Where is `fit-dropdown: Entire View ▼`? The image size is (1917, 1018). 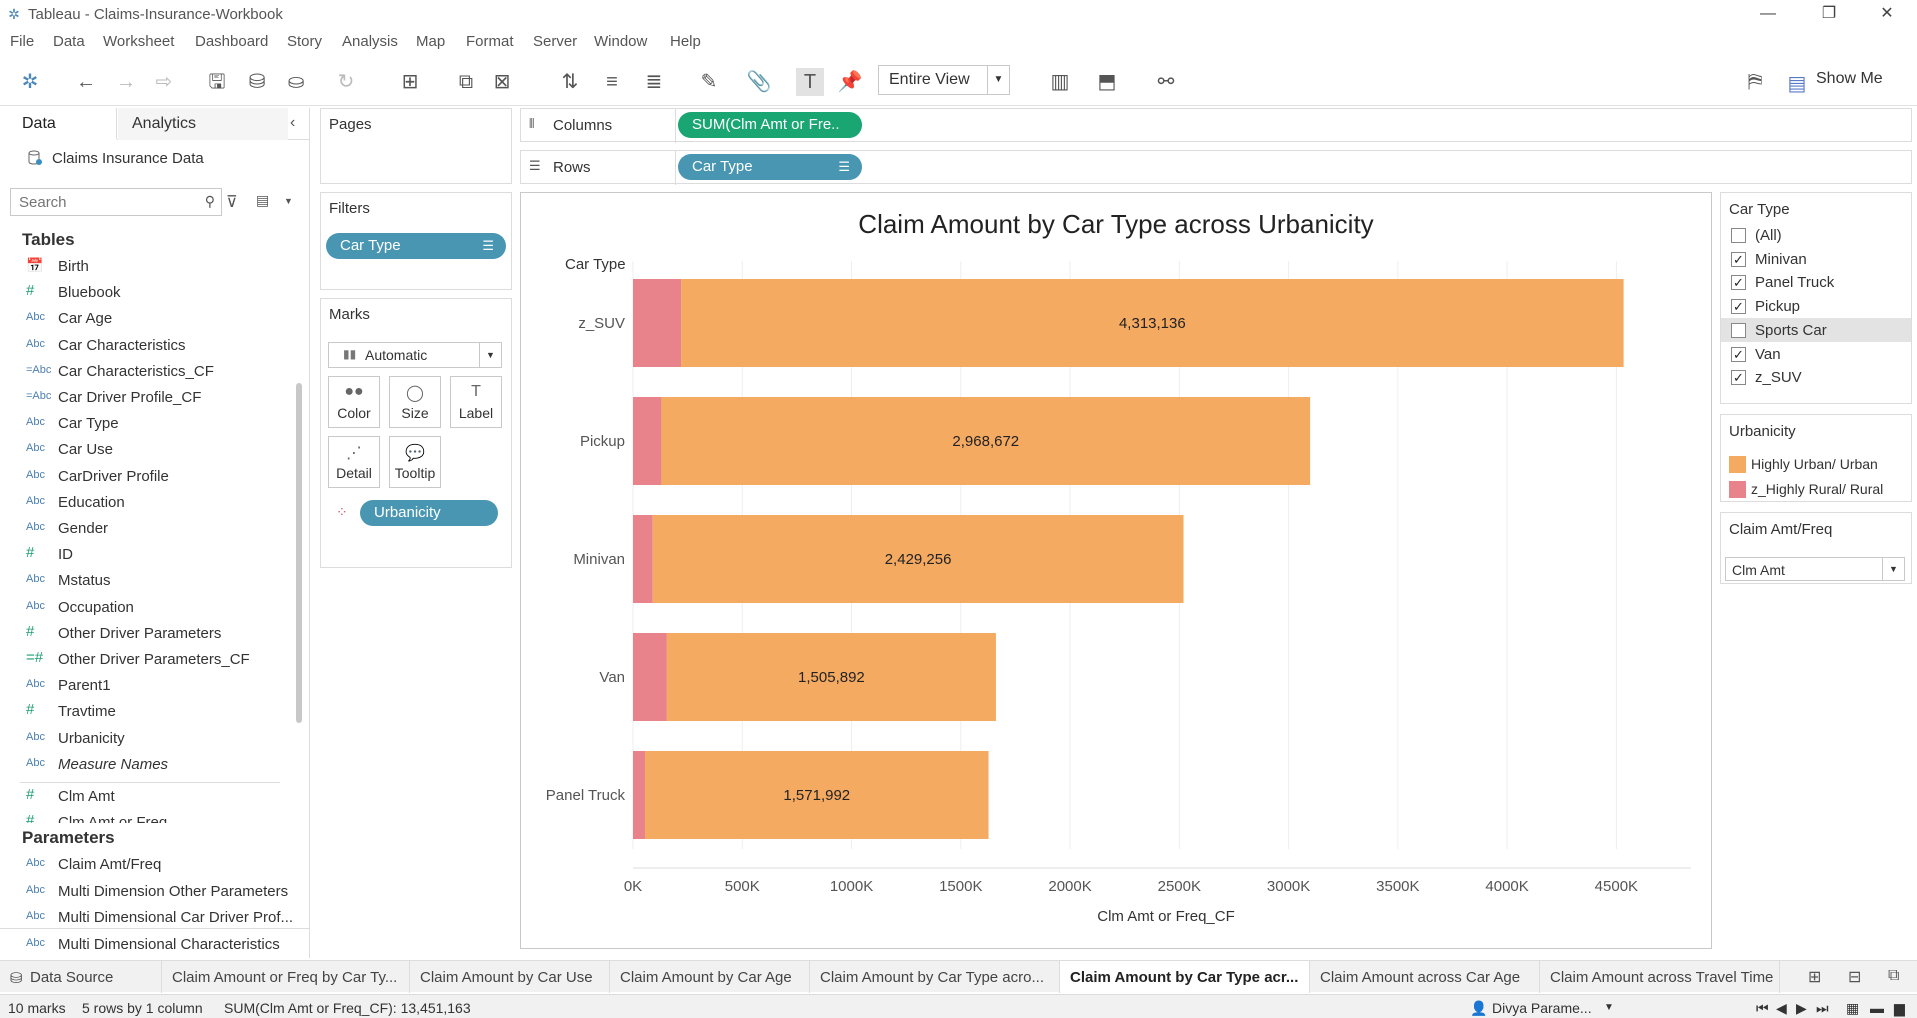
fit-dropdown: Entire View ▼ is located at coordinates (944, 80).